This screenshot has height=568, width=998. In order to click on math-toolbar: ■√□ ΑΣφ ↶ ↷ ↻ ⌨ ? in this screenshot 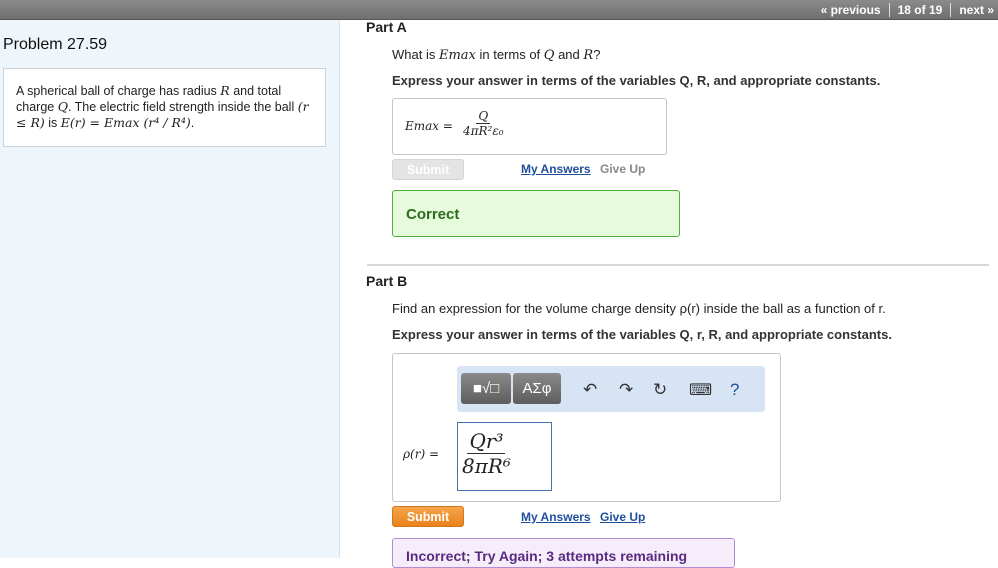, I will do `click(611, 389)`.